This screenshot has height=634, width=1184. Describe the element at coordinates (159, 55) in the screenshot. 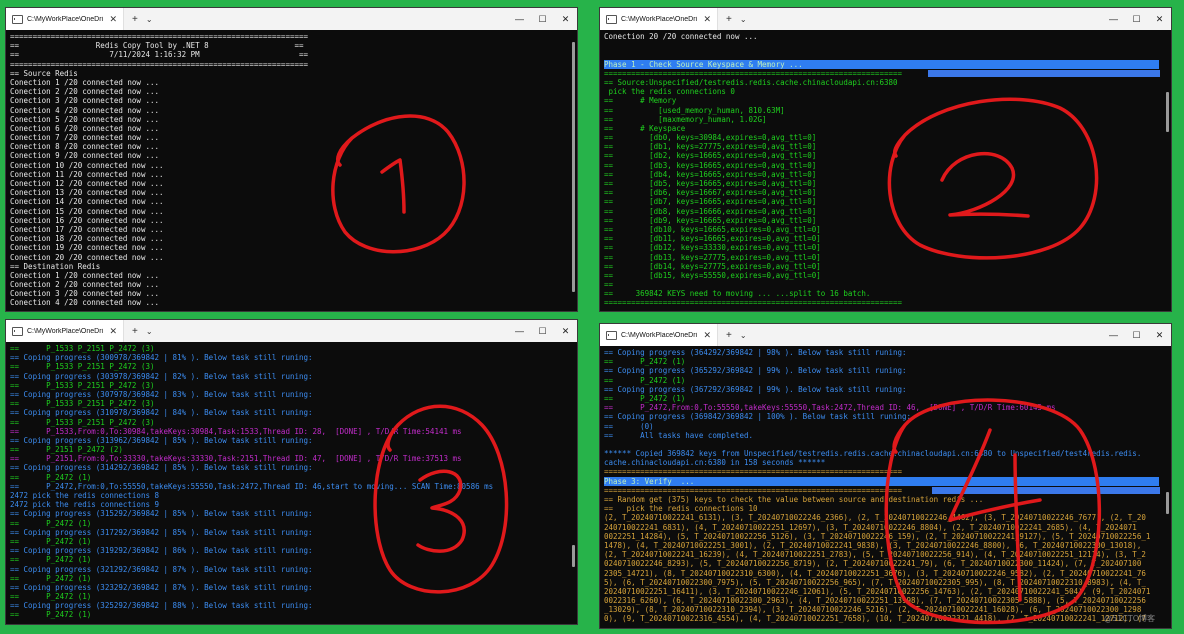

I see `terminal-line: == 7/11/2024 1:16:32 PM ==` at that location.